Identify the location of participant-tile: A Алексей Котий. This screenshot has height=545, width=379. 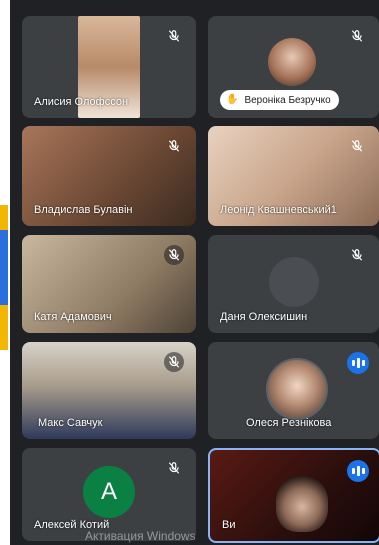
(109, 494).